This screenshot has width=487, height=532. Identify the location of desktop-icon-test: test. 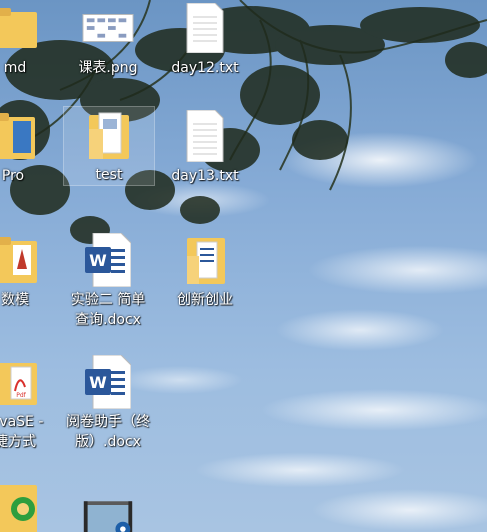
(109, 146).